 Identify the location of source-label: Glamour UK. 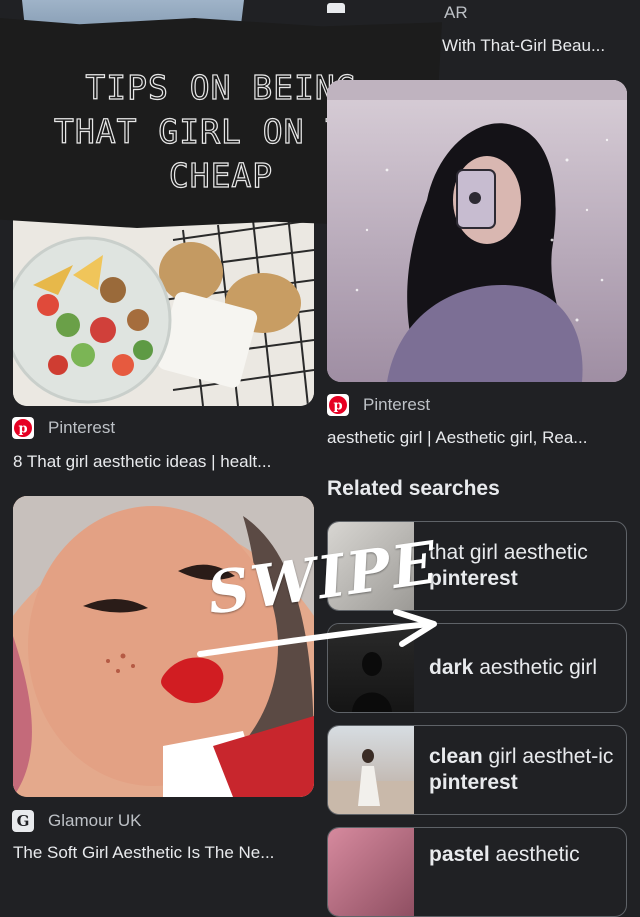
(95, 820).